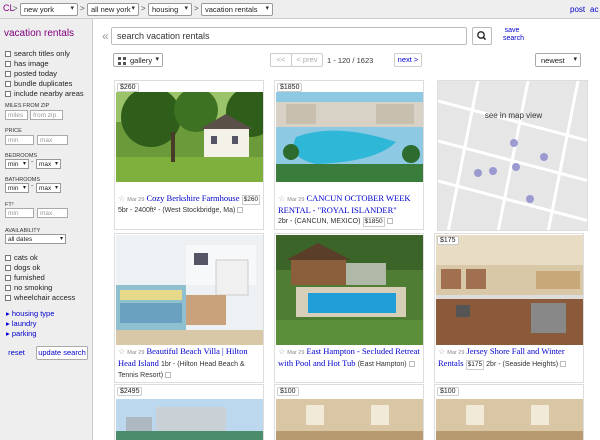 The height and width of the screenshot is (440, 600). I want to click on map-view-panel: see in map view, so click(512, 155).